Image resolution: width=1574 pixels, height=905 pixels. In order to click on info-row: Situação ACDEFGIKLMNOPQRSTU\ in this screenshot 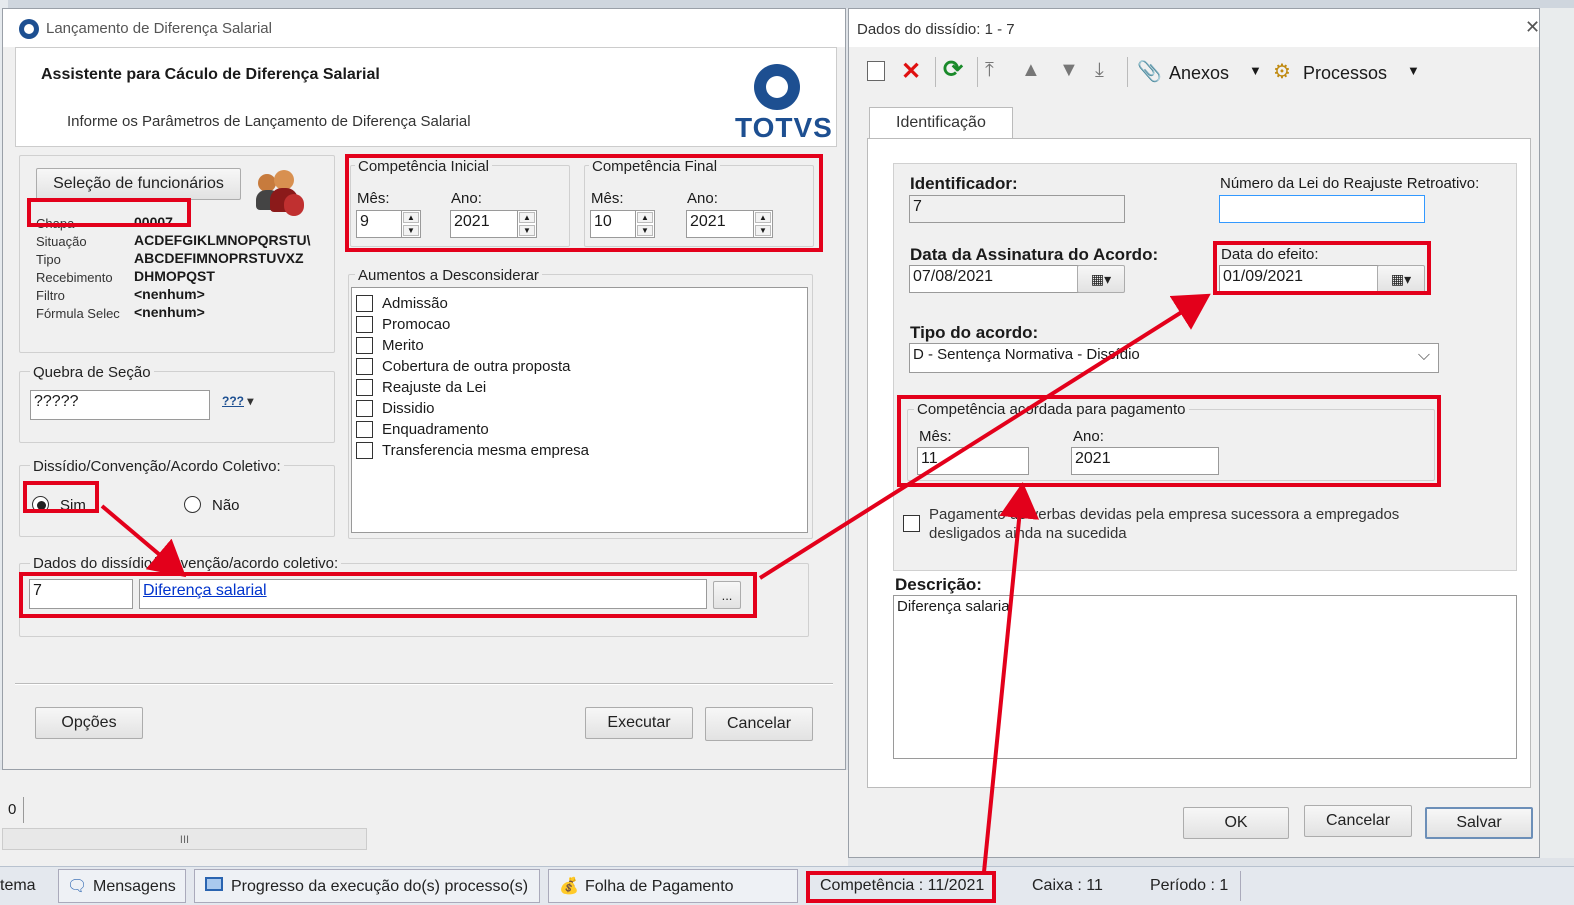, I will do `click(186, 241)`.